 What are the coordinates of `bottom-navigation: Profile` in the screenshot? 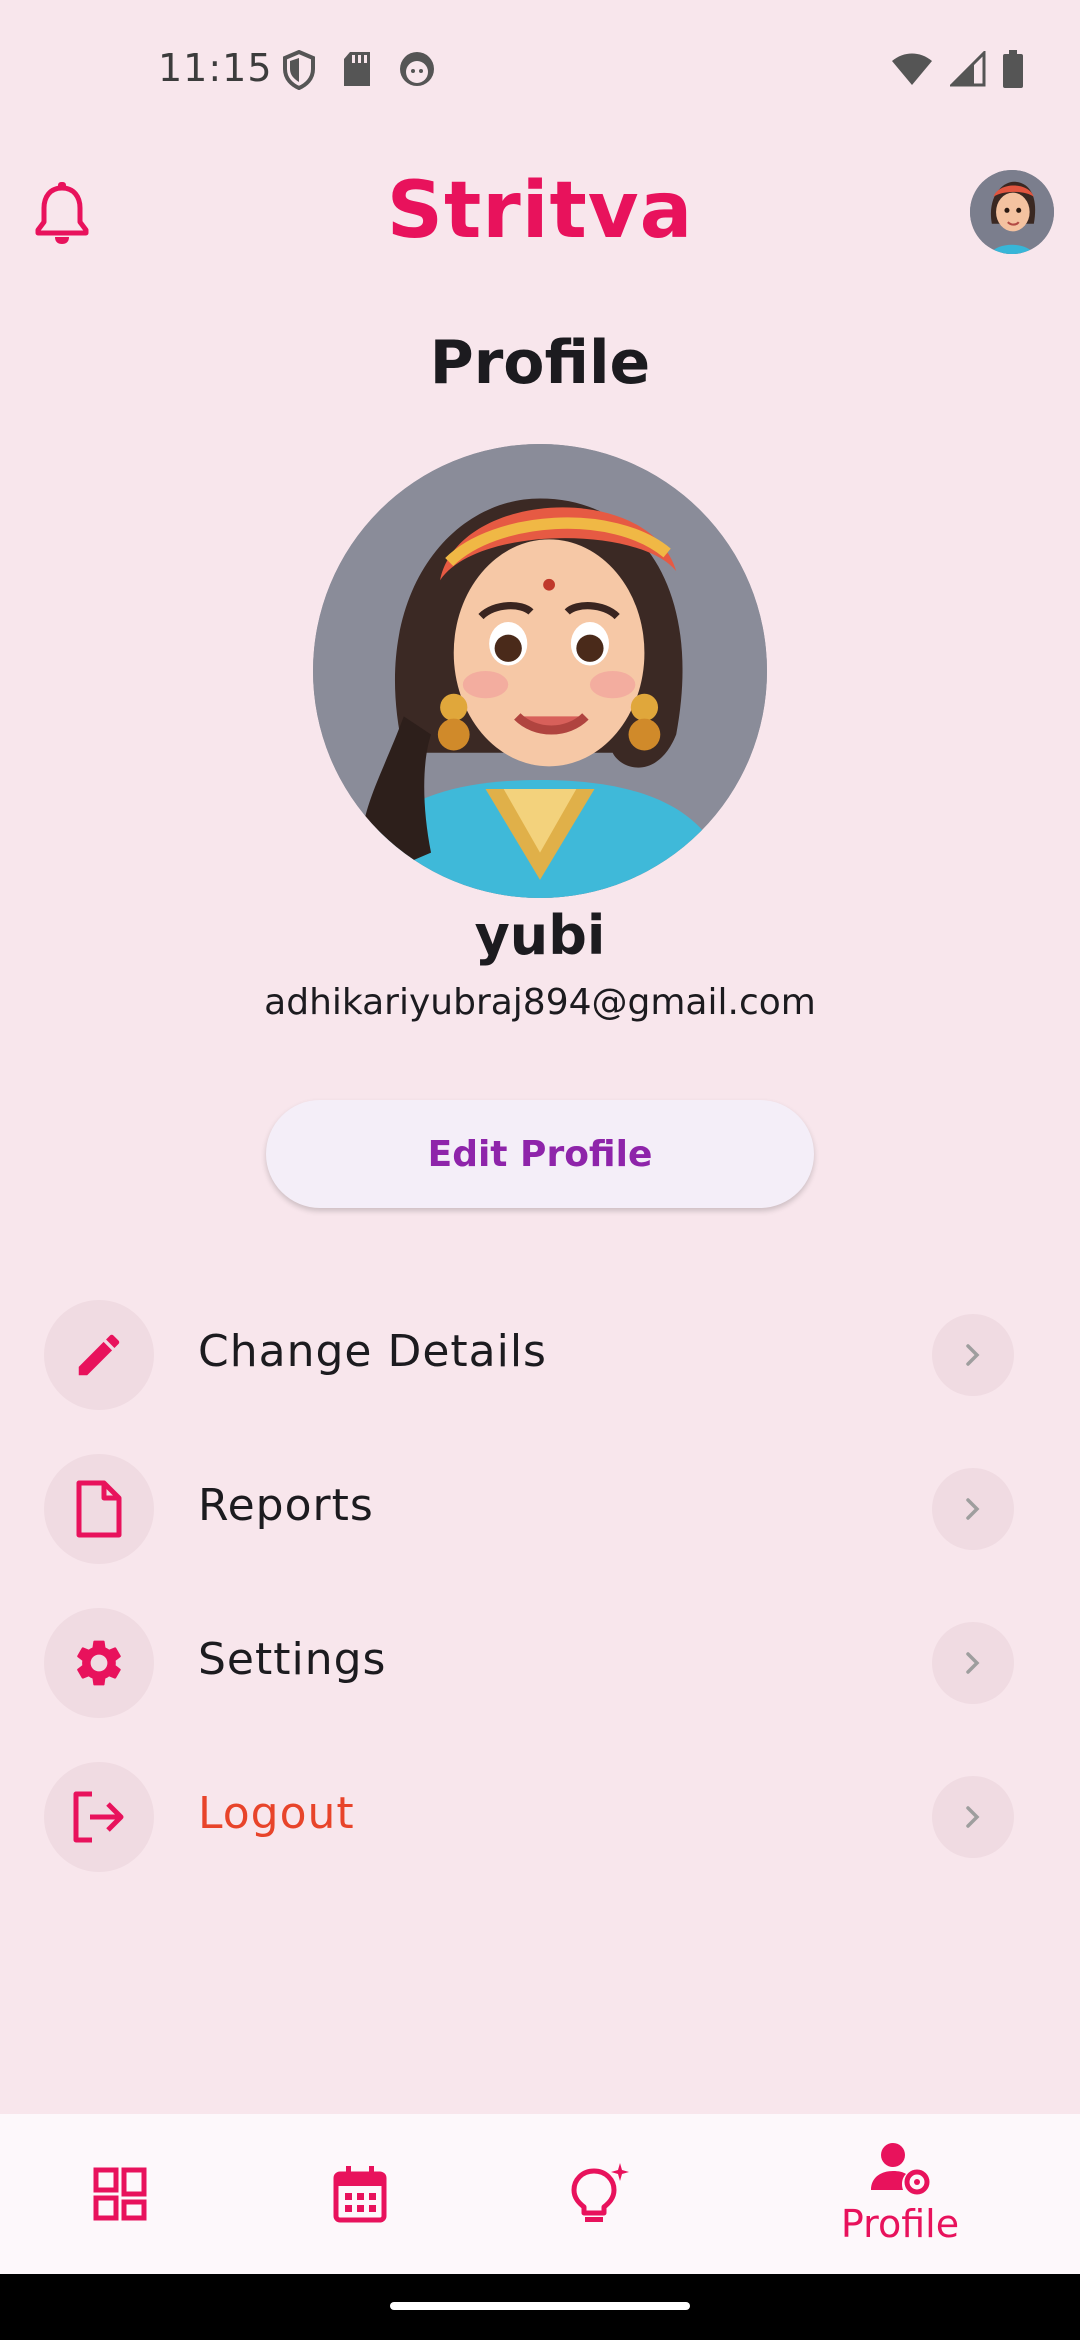 It's located at (540, 2194).